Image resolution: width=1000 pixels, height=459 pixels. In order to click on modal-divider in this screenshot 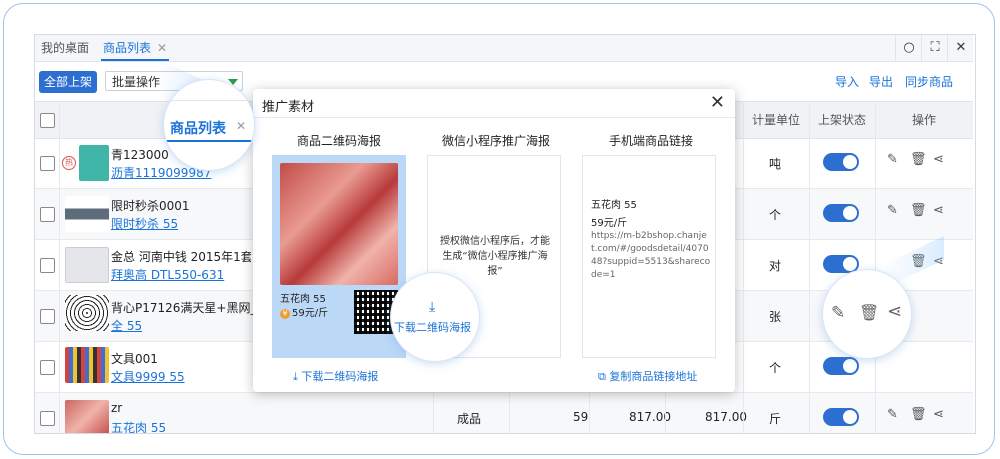, I will do `click(494, 117)`.